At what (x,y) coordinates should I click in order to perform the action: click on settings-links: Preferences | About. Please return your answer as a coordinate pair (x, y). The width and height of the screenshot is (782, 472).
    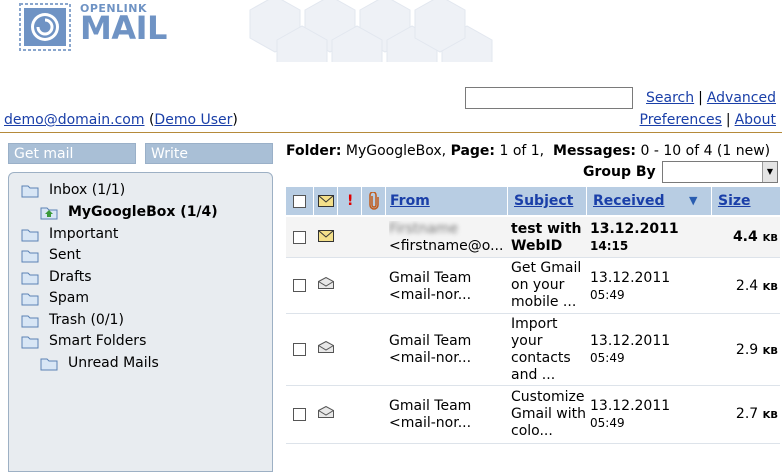
    Looking at the image, I should click on (708, 120).